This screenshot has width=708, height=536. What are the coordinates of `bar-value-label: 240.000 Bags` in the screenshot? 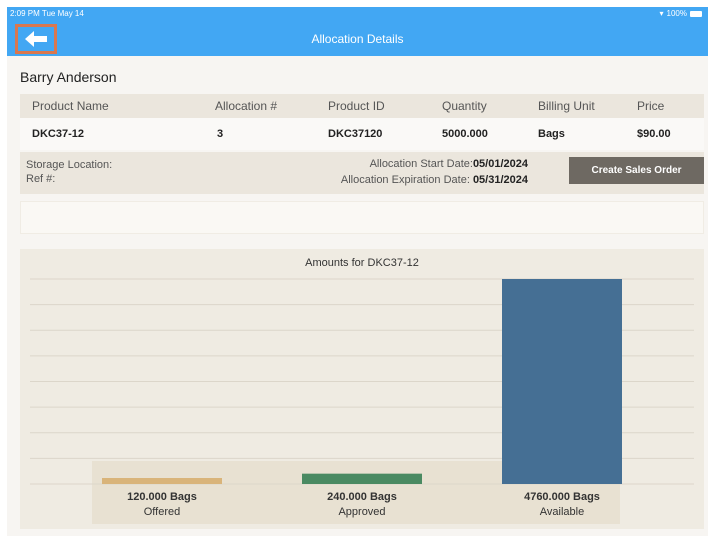 It's located at (362, 497).